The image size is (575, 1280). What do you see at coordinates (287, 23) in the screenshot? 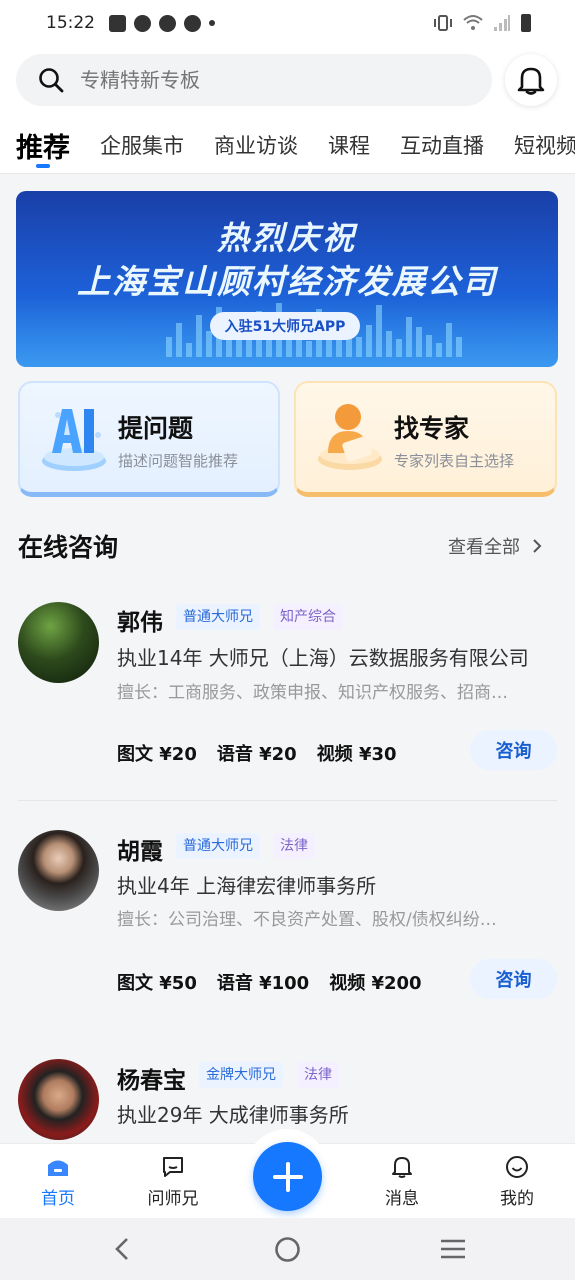
I see `status-bar: 15:22` at bounding box center [287, 23].